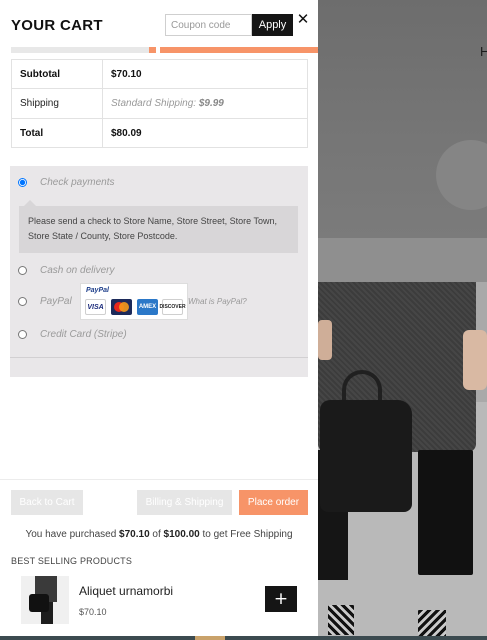 The width and height of the screenshot is (487, 640). What do you see at coordinates (147, 307) in the screenshot?
I see `amex-icon: AMEX` at bounding box center [147, 307].